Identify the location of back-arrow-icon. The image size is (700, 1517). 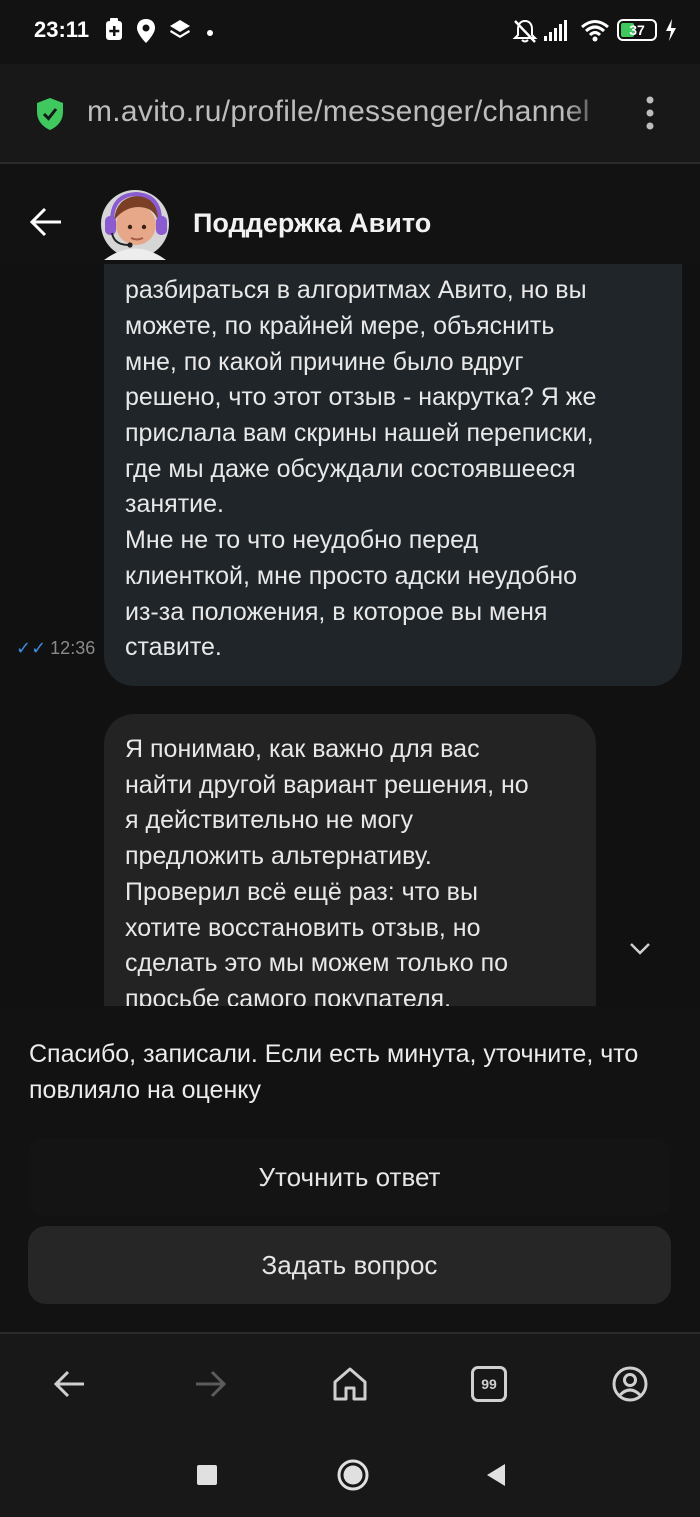
(46, 222).